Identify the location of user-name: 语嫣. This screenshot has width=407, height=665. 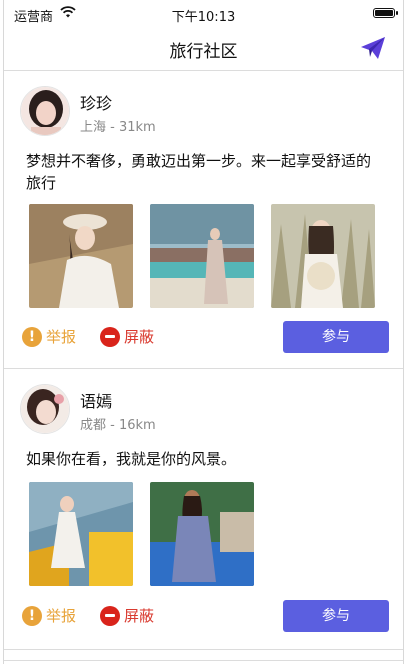
(96, 400).